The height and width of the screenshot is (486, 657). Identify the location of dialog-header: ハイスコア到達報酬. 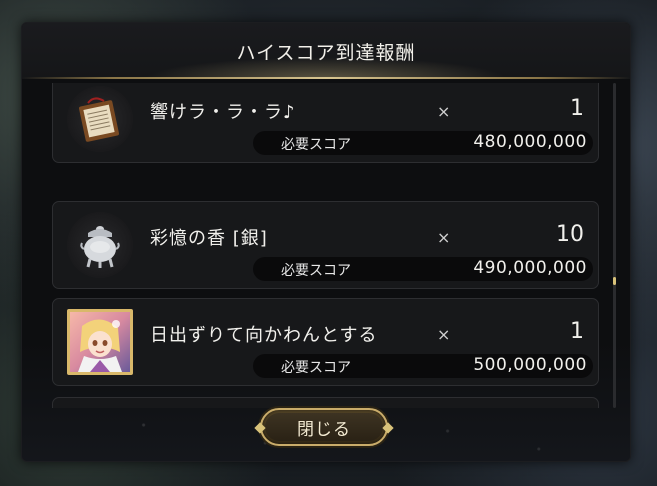
(326, 51).